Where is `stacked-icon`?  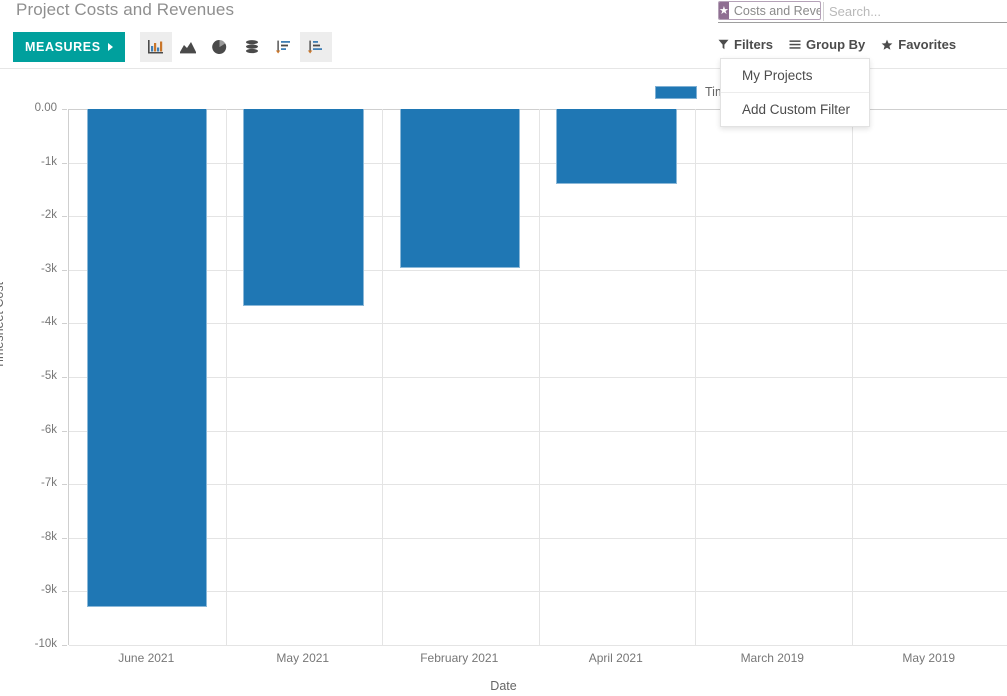
stacked-icon is located at coordinates (251, 47).